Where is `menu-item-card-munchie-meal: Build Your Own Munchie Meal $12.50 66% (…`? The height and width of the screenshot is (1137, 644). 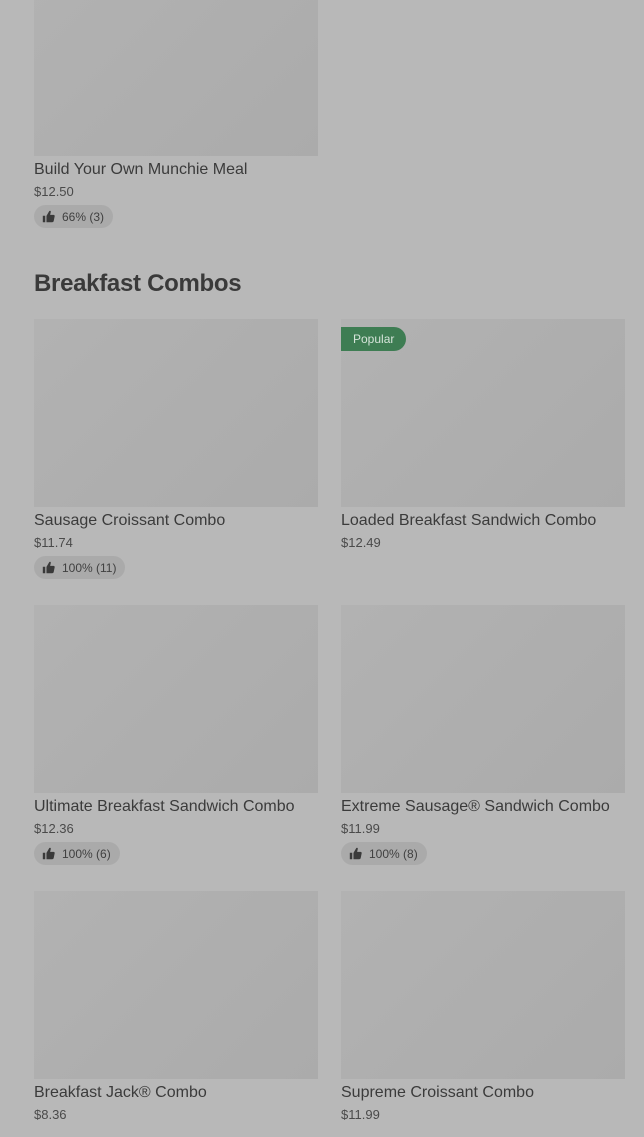 menu-item-card-munchie-meal: Build Your Own Munchie Meal $12.50 66% (… is located at coordinates (176, 114).